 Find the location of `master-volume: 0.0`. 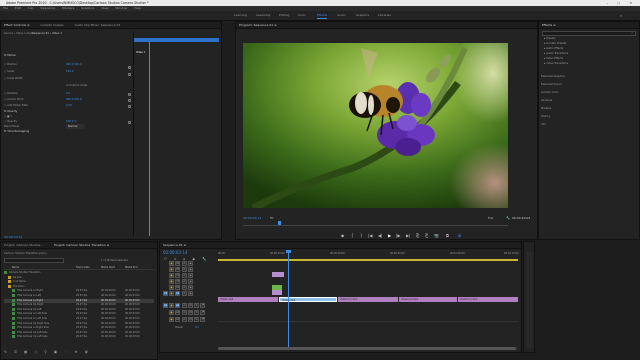

master-volume: 0.0 is located at coordinates (197, 328).